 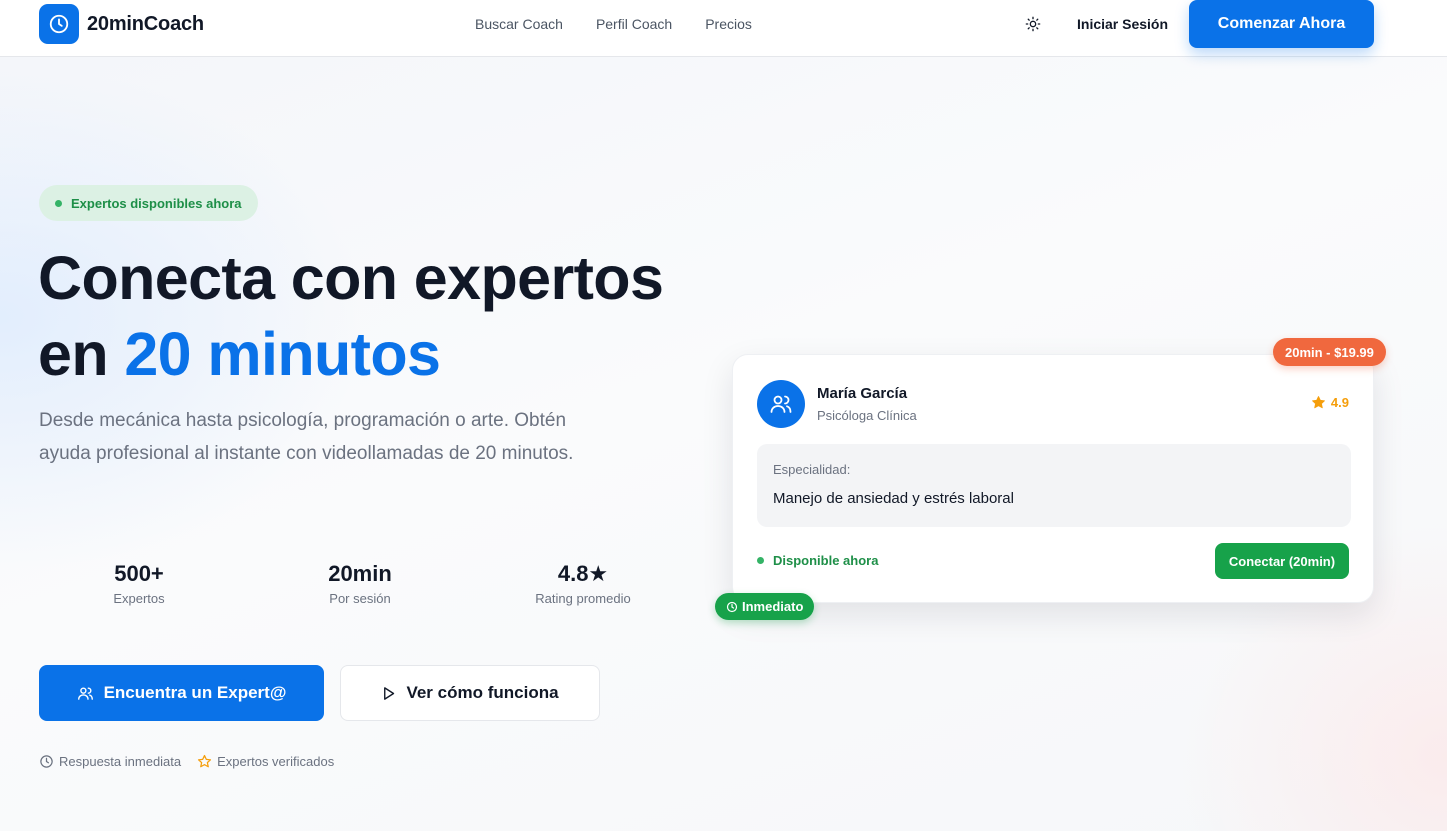 What do you see at coordinates (1339, 402) in the screenshot?
I see `rating-value: 4.9` at bounding box center [1339, 402].